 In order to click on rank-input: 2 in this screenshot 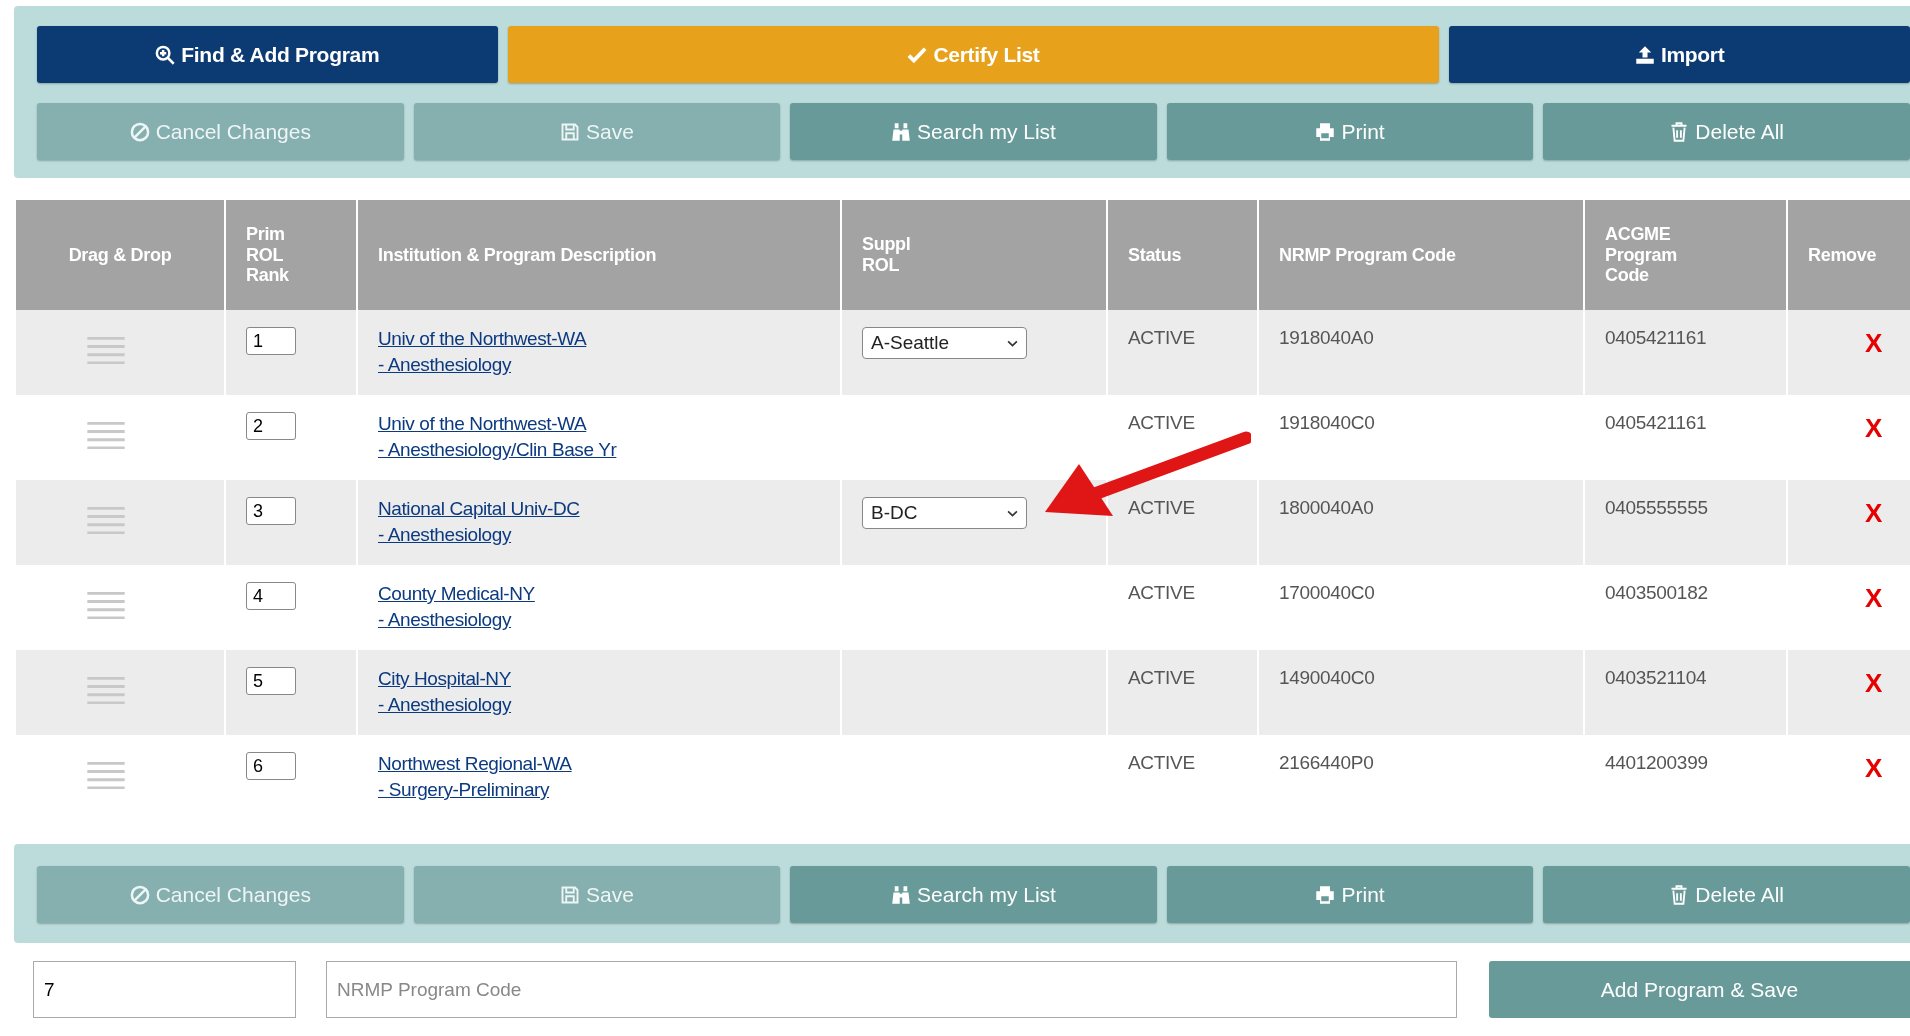, I will do `click(271, 426)`.